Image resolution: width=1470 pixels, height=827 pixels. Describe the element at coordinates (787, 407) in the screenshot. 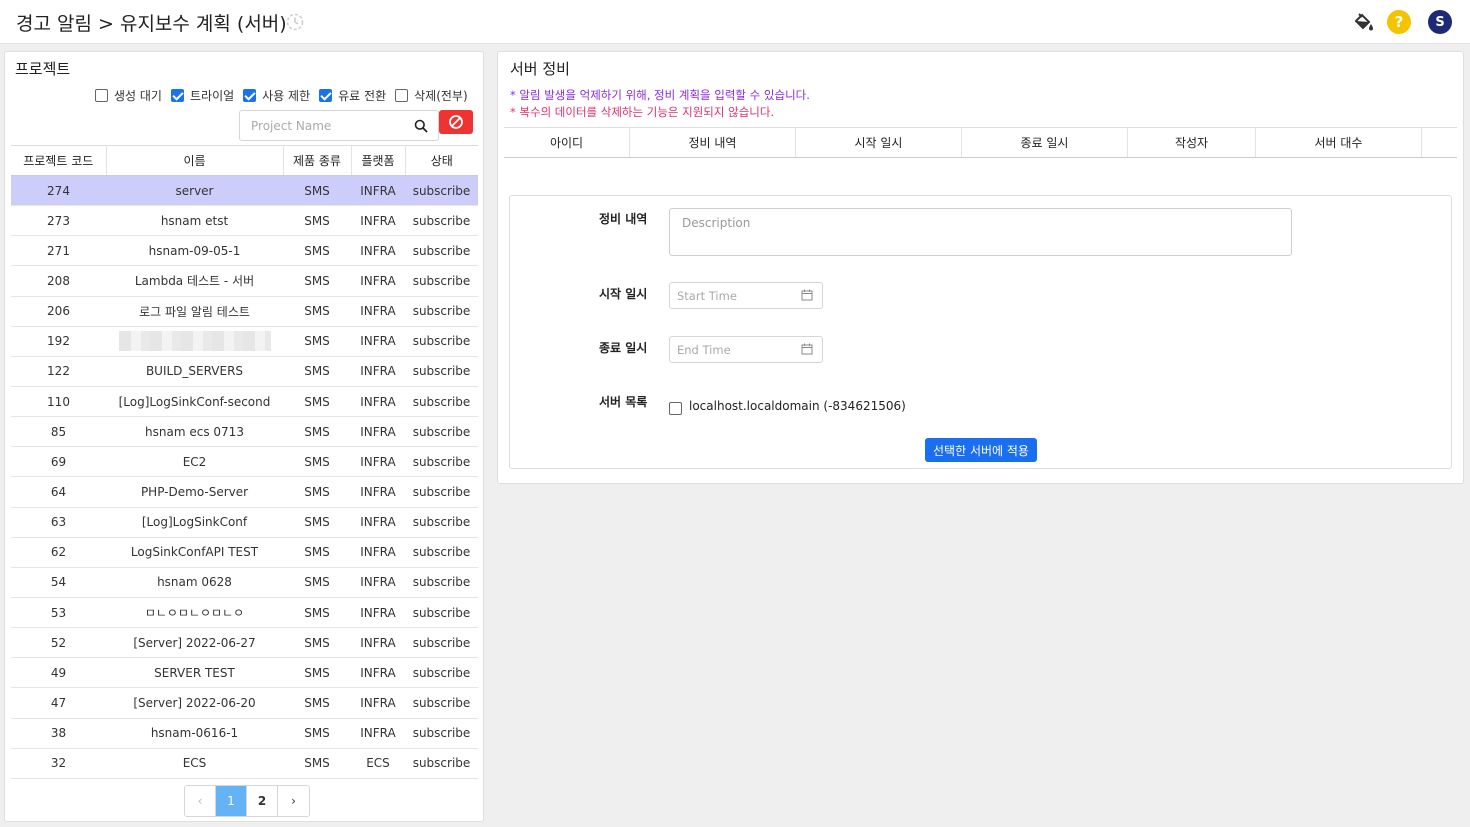

I see `server-option: localhost.localdomain (-834621506)` at that location.